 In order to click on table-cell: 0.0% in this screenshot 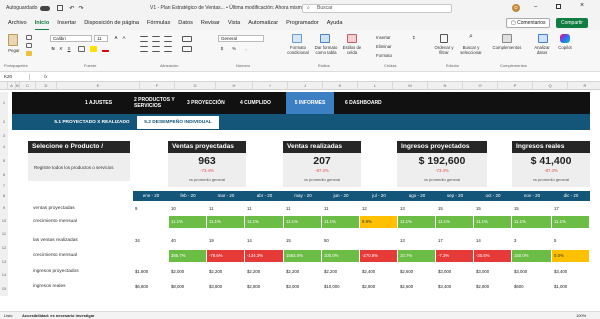, I will do `click(570, 256)`.